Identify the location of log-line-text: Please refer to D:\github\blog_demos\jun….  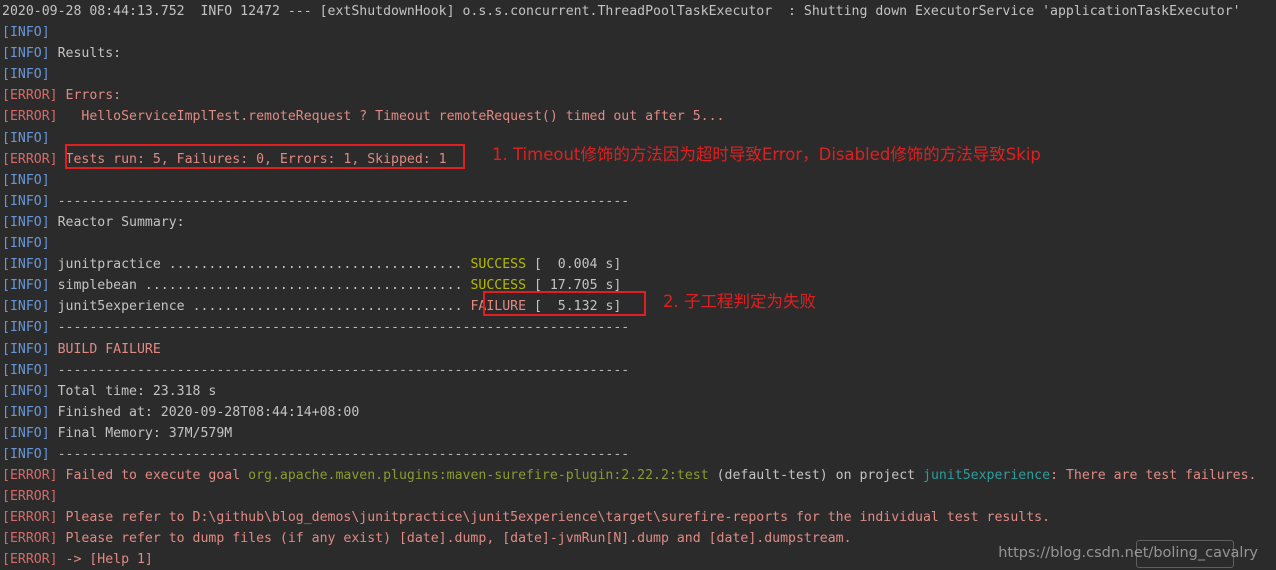
(554, 518).